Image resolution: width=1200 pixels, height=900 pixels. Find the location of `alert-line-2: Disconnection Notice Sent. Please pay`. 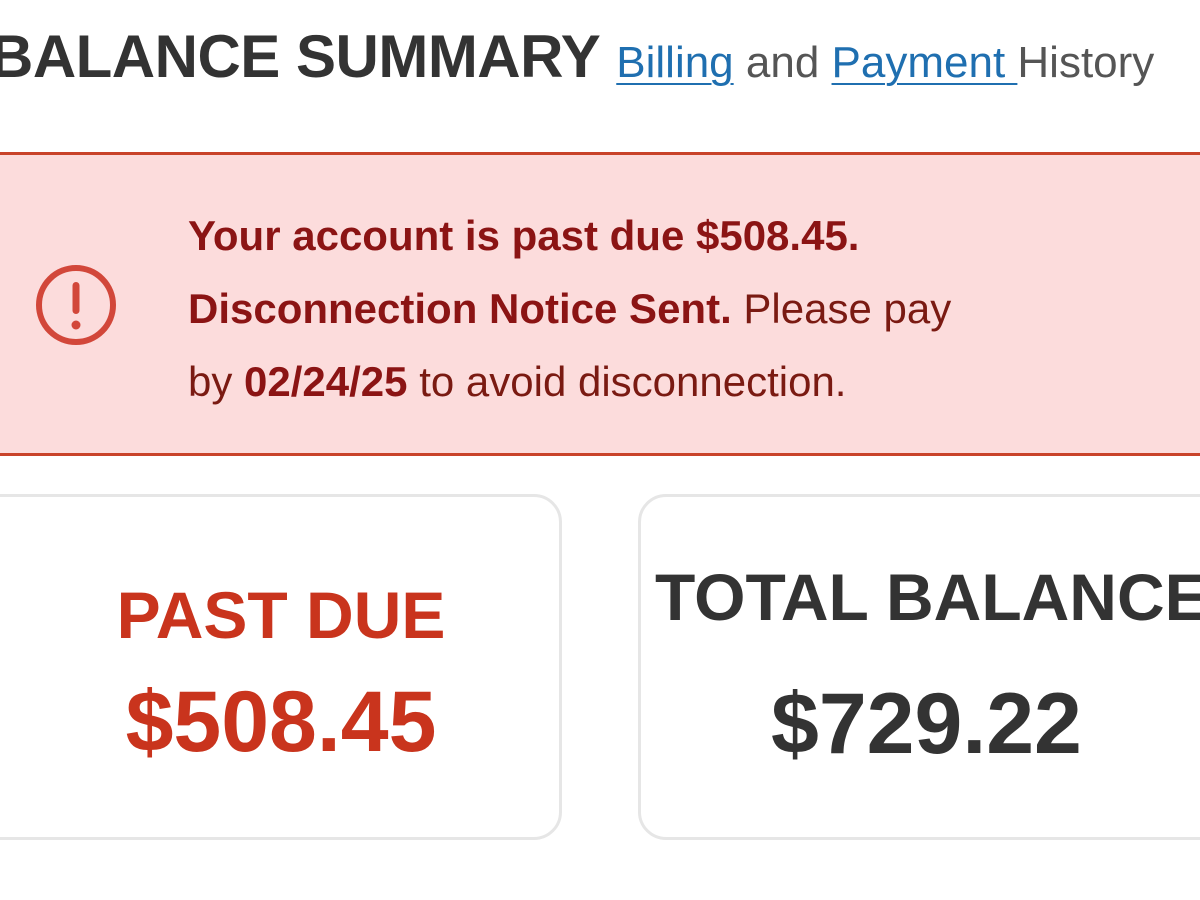

alert-line-2: Disconnection Notice Sent. Please pay is located at coordinates (628, 308).